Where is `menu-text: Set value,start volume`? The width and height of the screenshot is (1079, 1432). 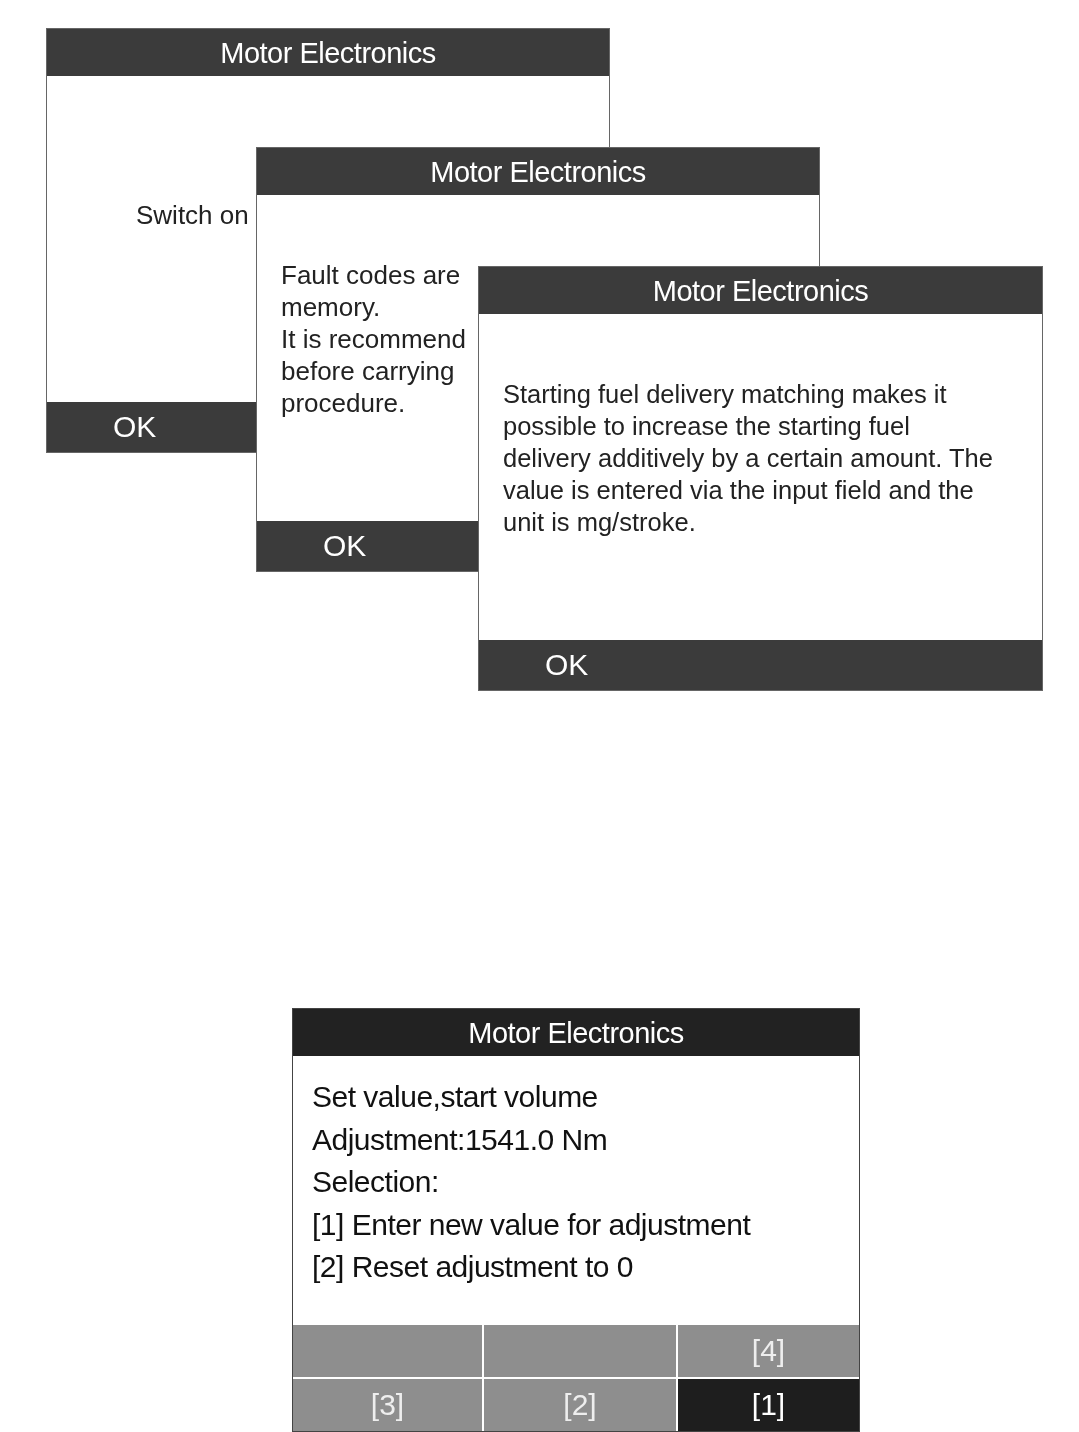
menu-text: Set value,start volume is located at coordinates (455, 1097).